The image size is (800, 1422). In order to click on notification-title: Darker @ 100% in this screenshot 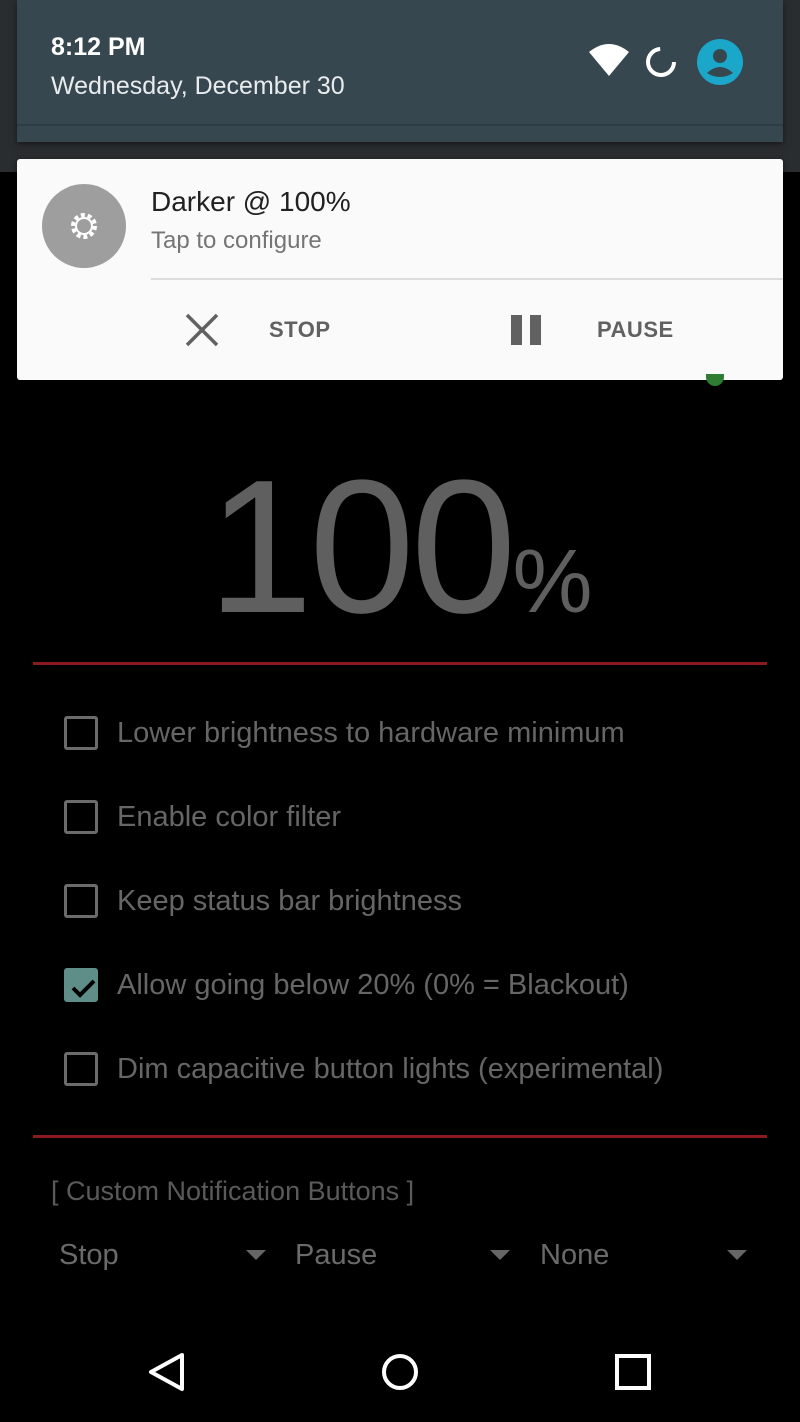, I will do `click(251, 201)`.